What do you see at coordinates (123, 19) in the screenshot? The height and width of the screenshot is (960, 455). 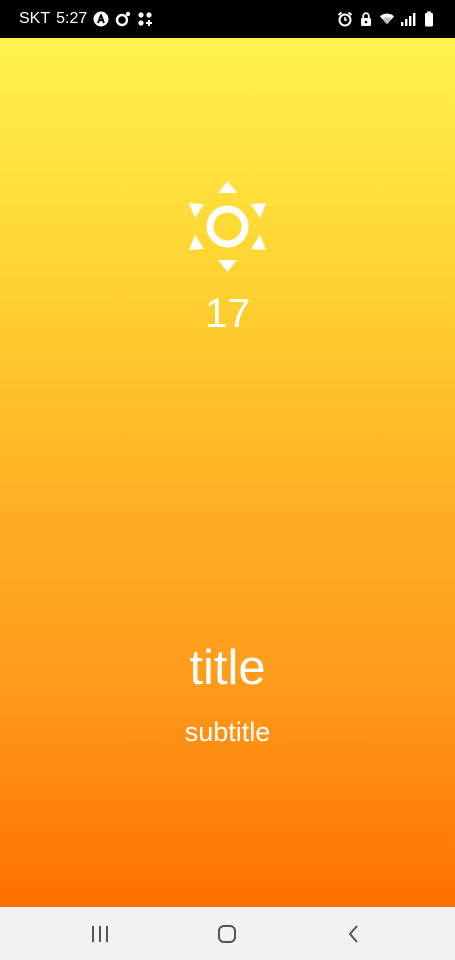 I see `ring-notification-icon` at bounding box center [123, 19].